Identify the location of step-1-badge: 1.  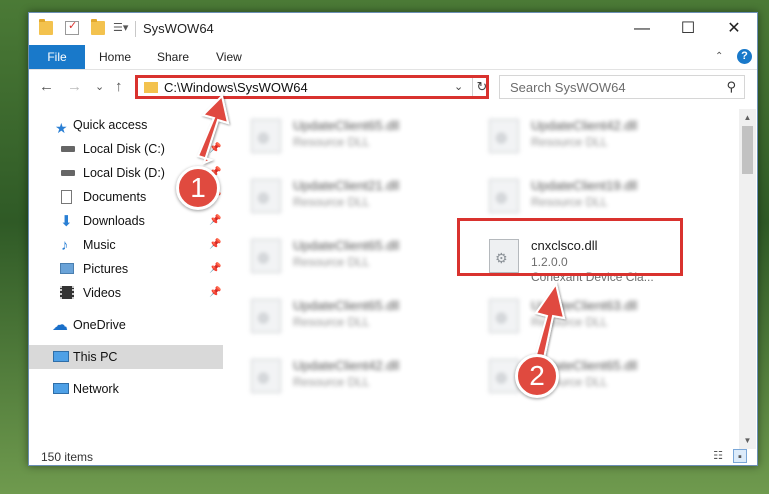
(198, 188).